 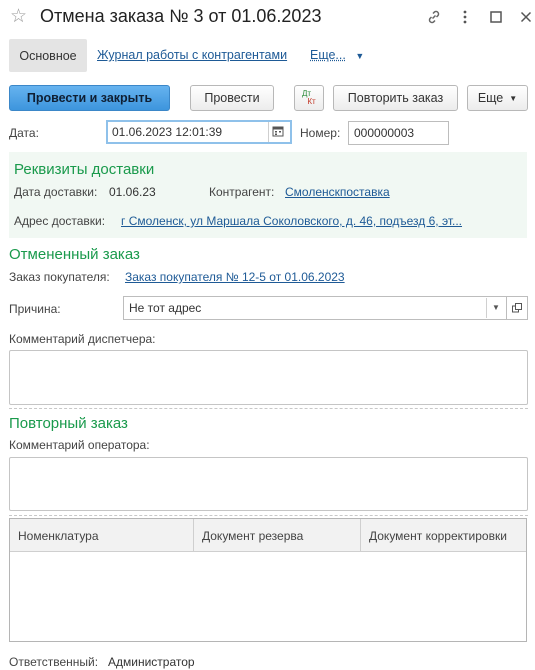 I want to click on column-correction-document: Документ корректировки, so click(x=443, y=535).